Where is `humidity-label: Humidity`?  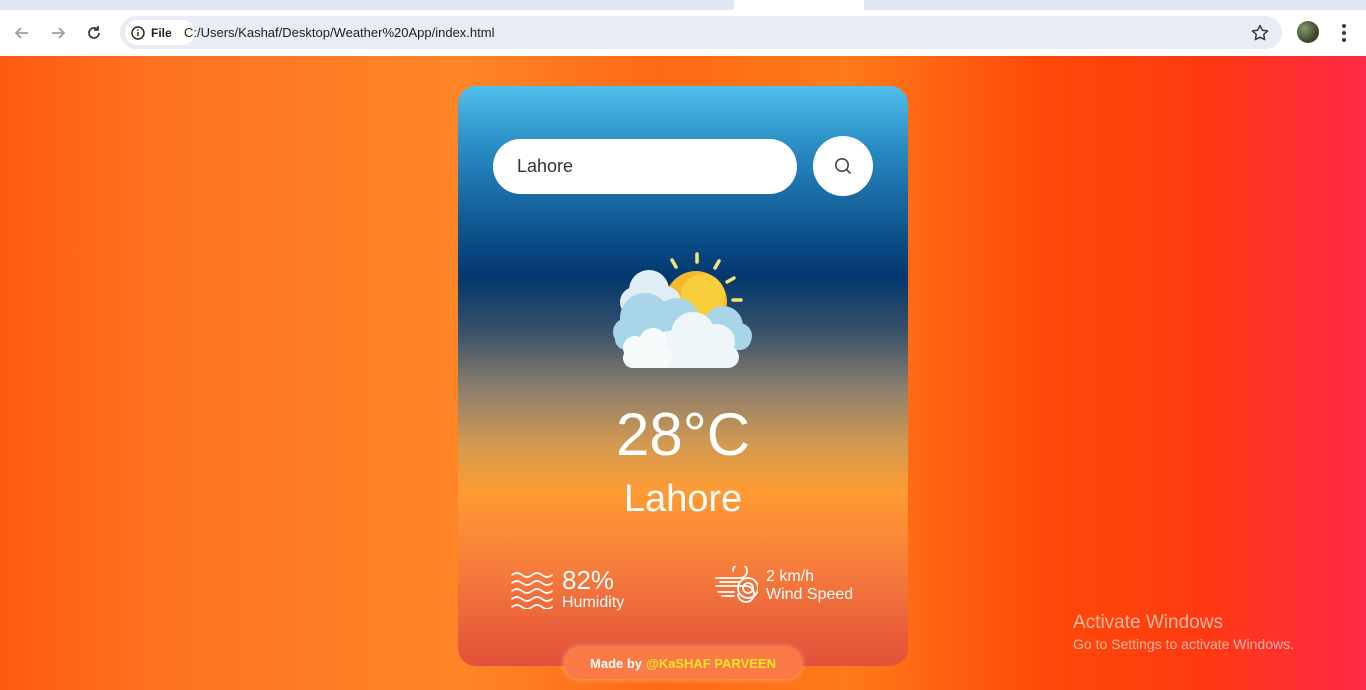 humidity-label: Humidity is located at coordinates (593, 602).